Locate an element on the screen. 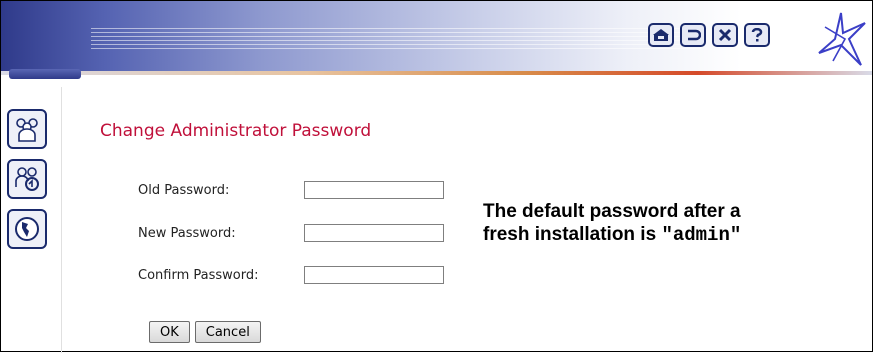 Image resolution: width=873 pixels, height=353 pixels. old-password-field is located at coordinates (374, 190).